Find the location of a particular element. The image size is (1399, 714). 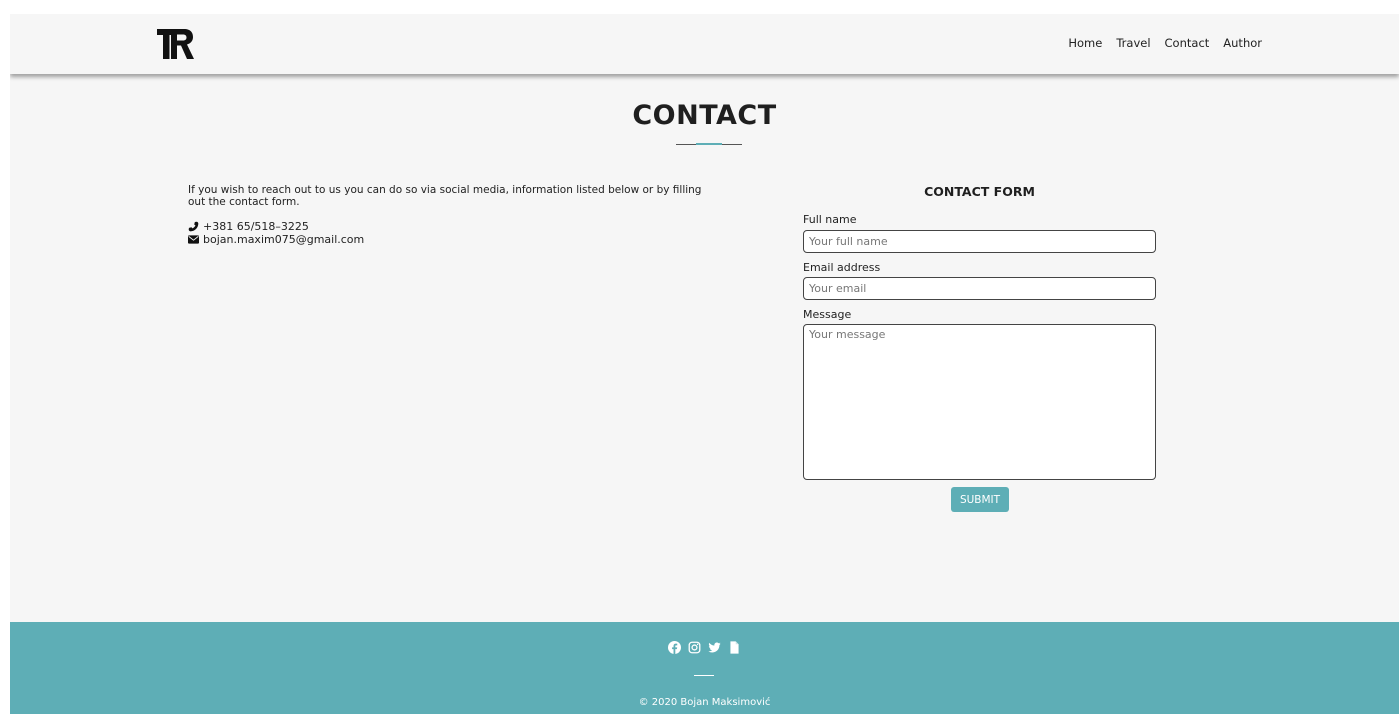

nav-contact: Contact is located at coordinates (1187, 43).